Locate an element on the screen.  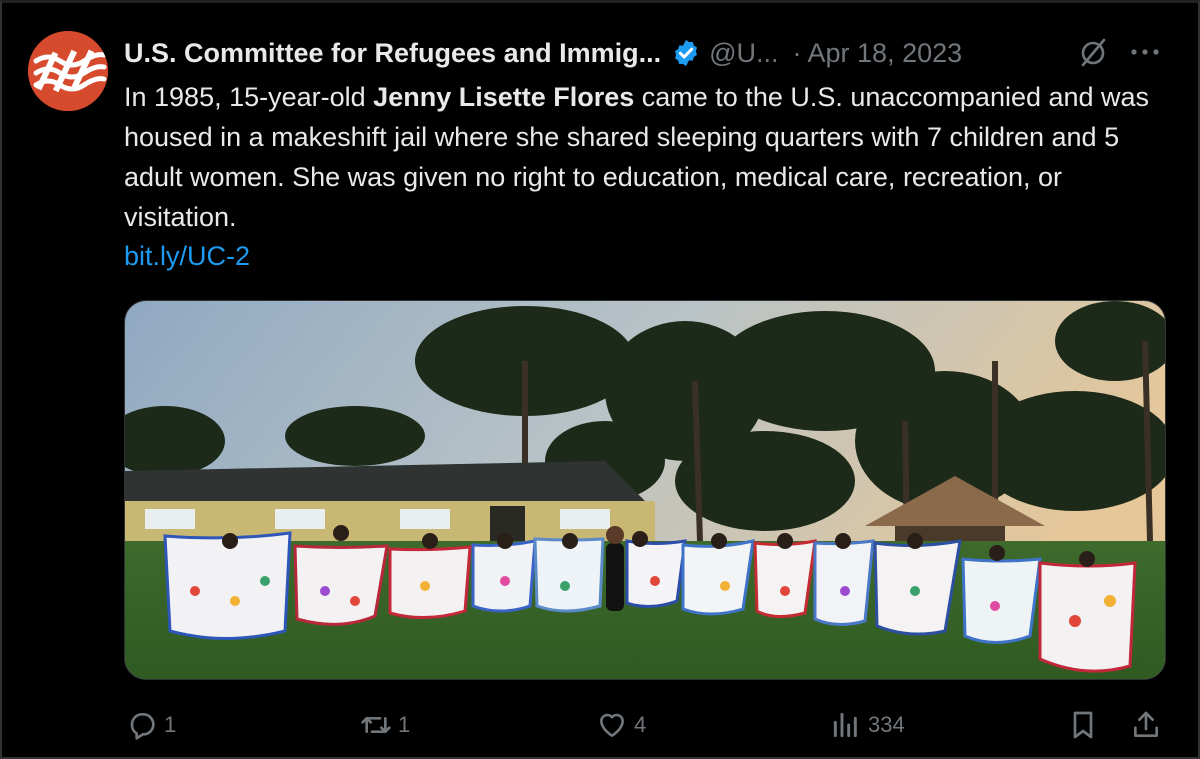
reply-count: 1 is located at coordinates (170, 724).